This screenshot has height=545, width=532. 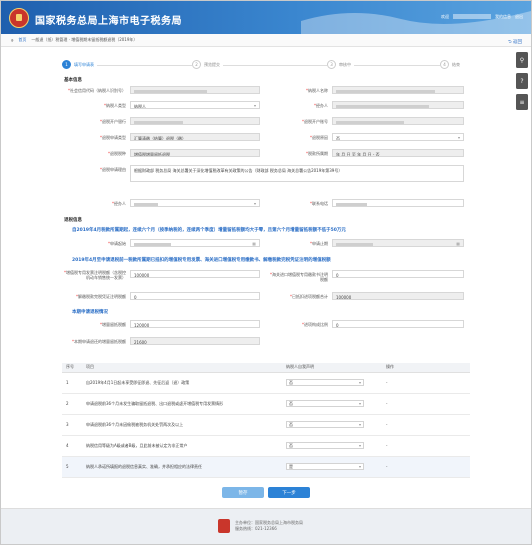 What do you see at coordinates (84, 39) in the screenshot?
I see `breadcrumb-path: 一般退（抵）税管理 · 增值税期末留抵税额退税（2019年）` at bounding box center [84, 39].